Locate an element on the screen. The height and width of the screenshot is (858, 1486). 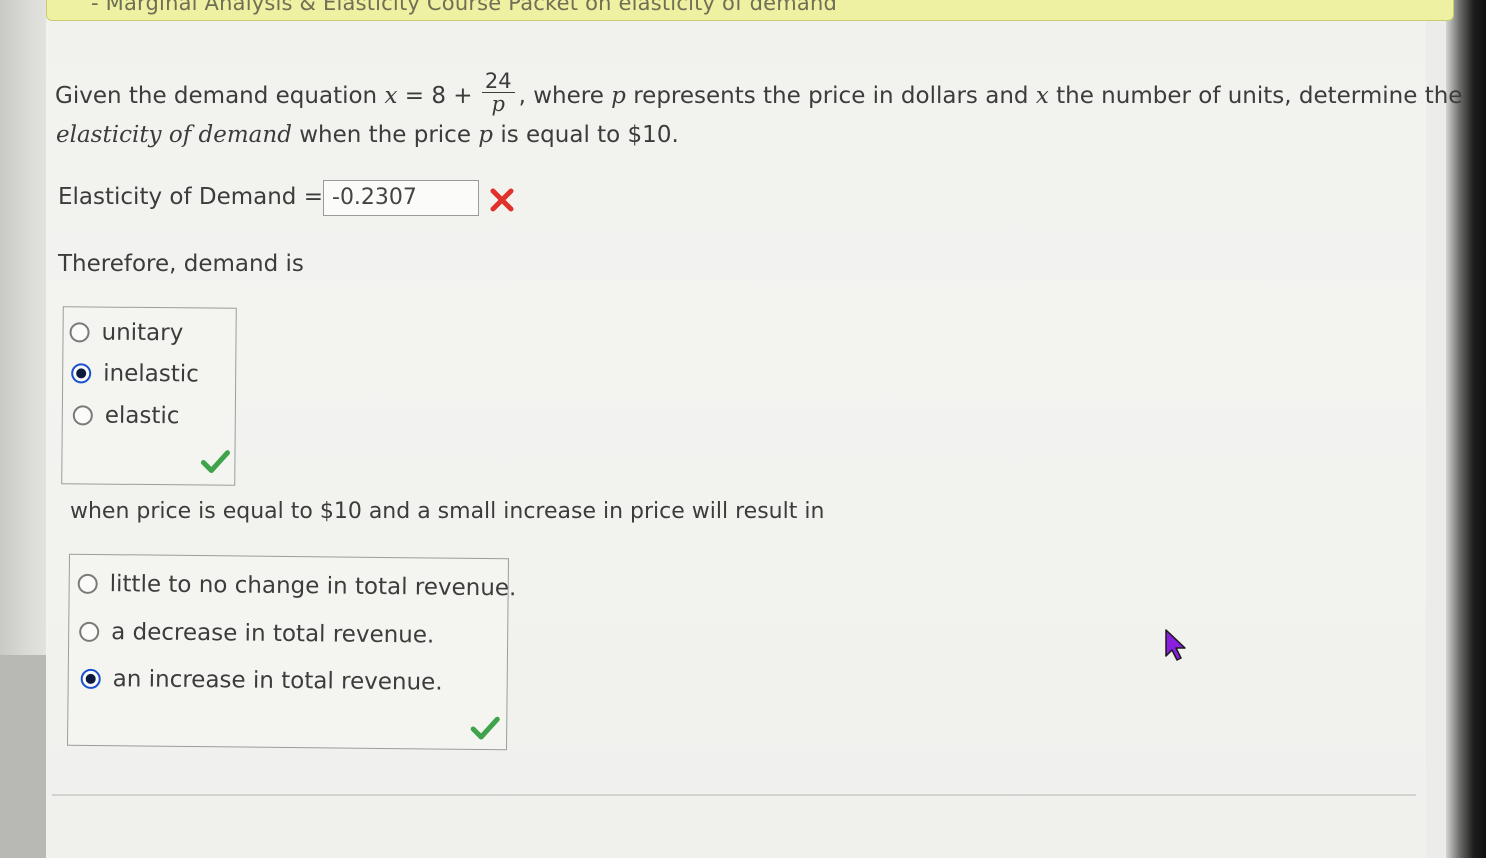
therefore-label: Therefore, demand is is located at coordinates (181, 264).